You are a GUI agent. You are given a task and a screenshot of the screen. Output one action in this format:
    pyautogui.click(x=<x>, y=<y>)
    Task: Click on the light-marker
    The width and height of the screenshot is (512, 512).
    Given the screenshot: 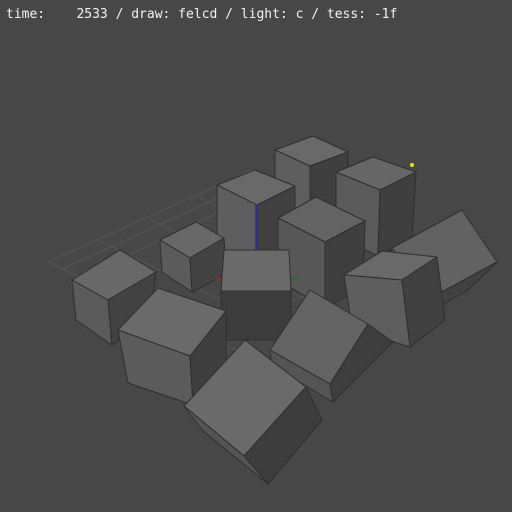 What is the action you would take?
    pyautogui.click(x=412, y=165)
    